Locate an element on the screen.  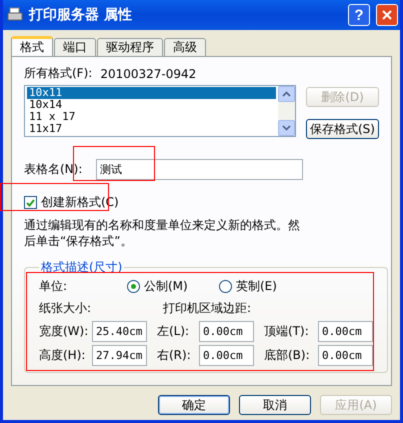
dimension-field: 27.94cm is located at coordinates (119, 355).